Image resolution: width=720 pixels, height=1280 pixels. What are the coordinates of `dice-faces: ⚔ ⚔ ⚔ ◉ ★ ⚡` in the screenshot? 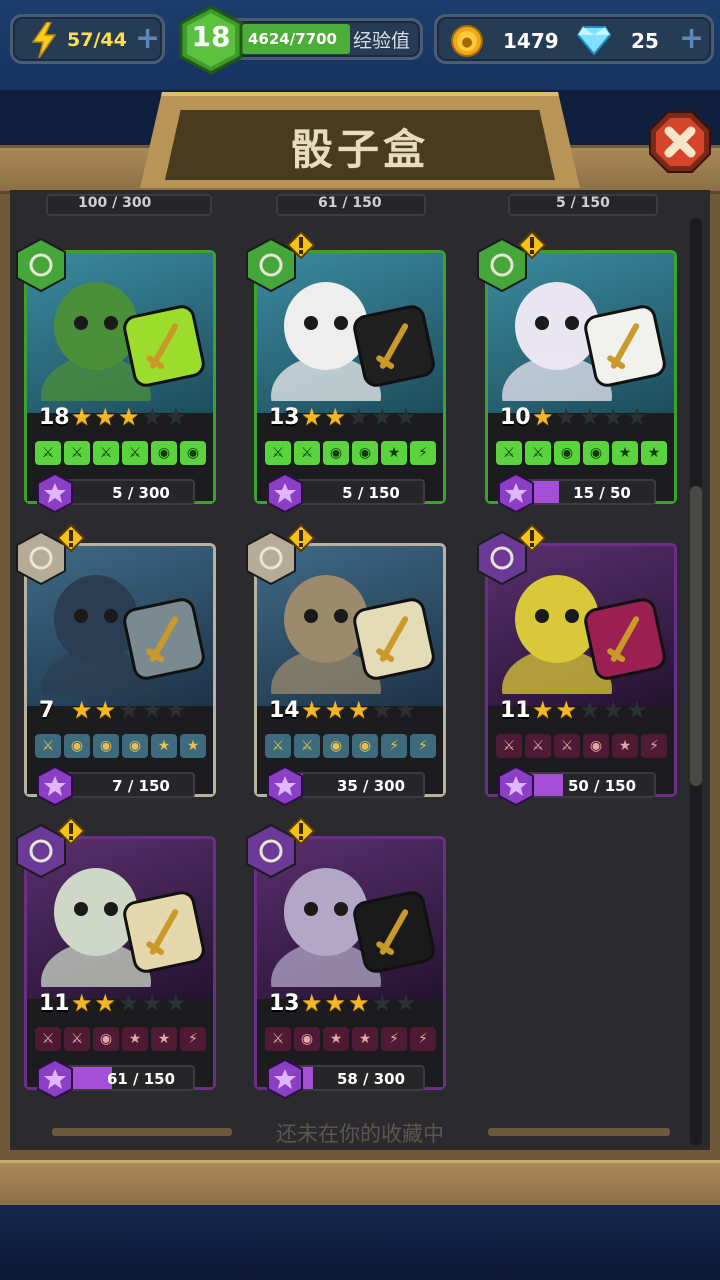 It's located at (581, 746).